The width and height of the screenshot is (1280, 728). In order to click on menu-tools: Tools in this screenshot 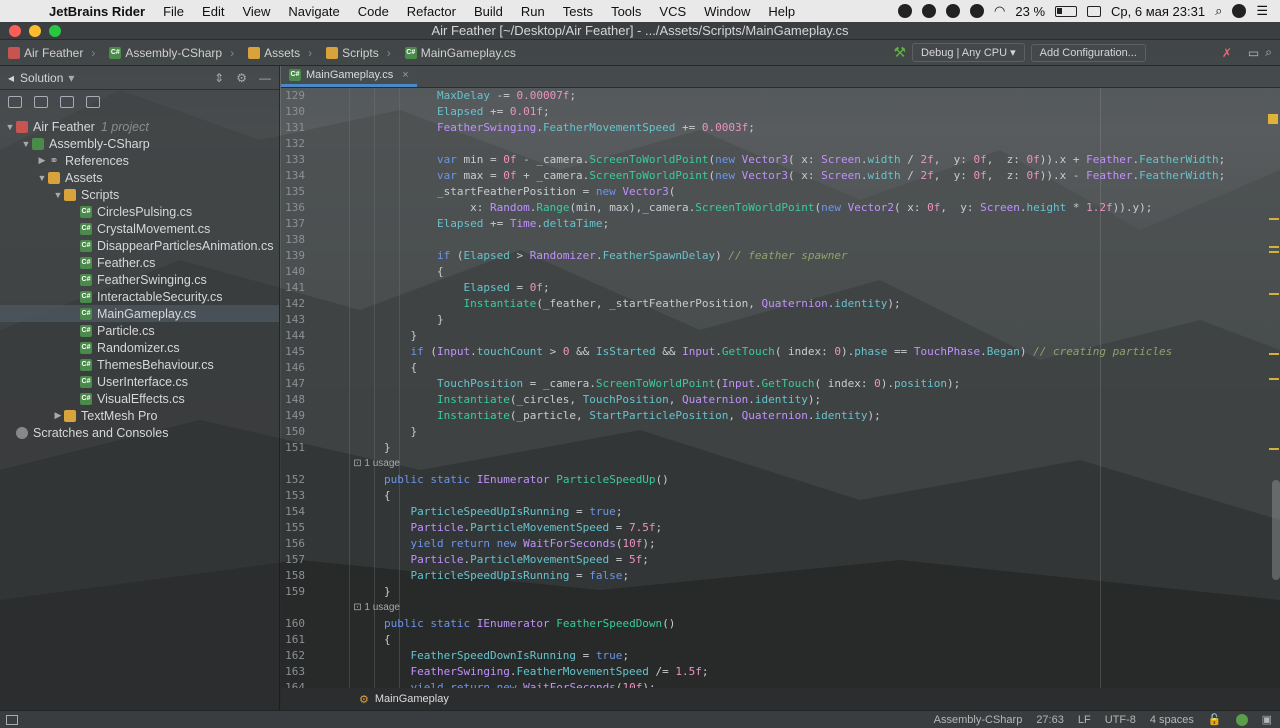, I will do `click(626, 11)`.